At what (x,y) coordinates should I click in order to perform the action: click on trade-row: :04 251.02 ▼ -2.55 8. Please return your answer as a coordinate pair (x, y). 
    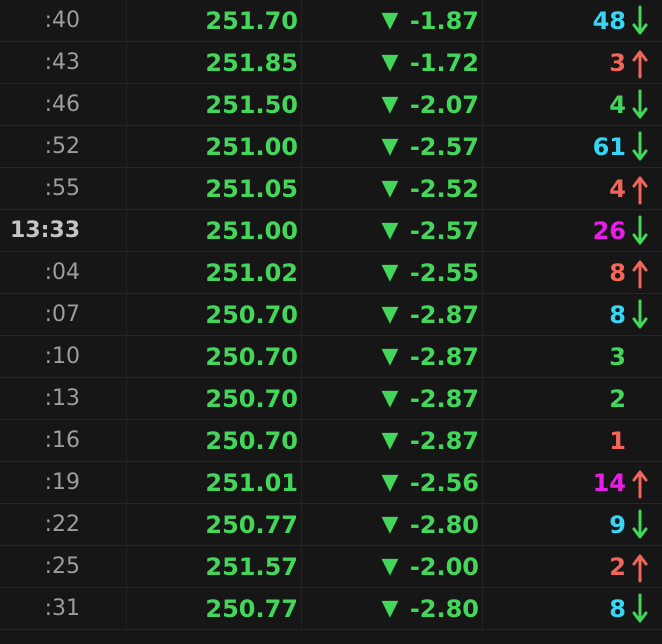
    Looking at the image, I should click on (331, 273).